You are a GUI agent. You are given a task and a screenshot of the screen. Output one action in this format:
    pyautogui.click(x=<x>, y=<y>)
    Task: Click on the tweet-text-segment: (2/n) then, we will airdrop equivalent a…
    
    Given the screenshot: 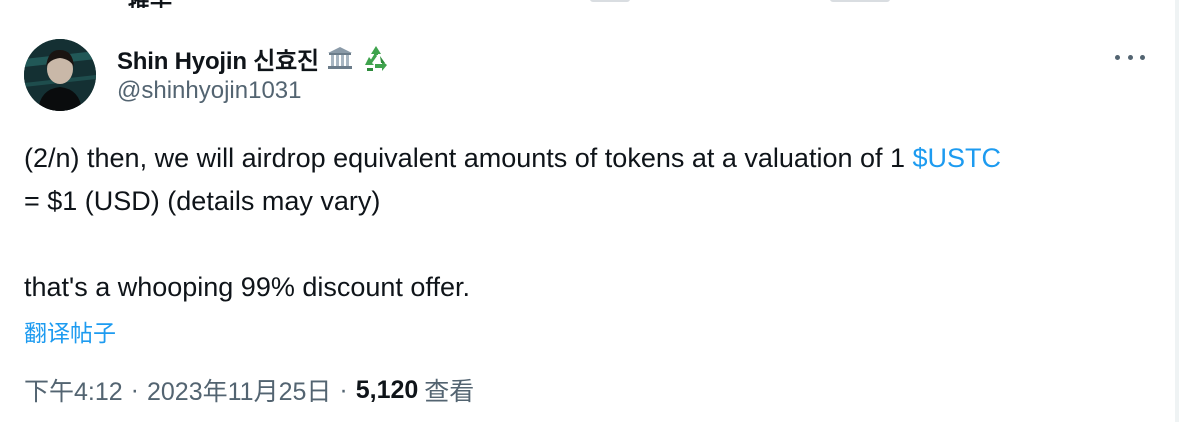 What is the action you would take?
    pyautogui.click(x=468, y=158)
    